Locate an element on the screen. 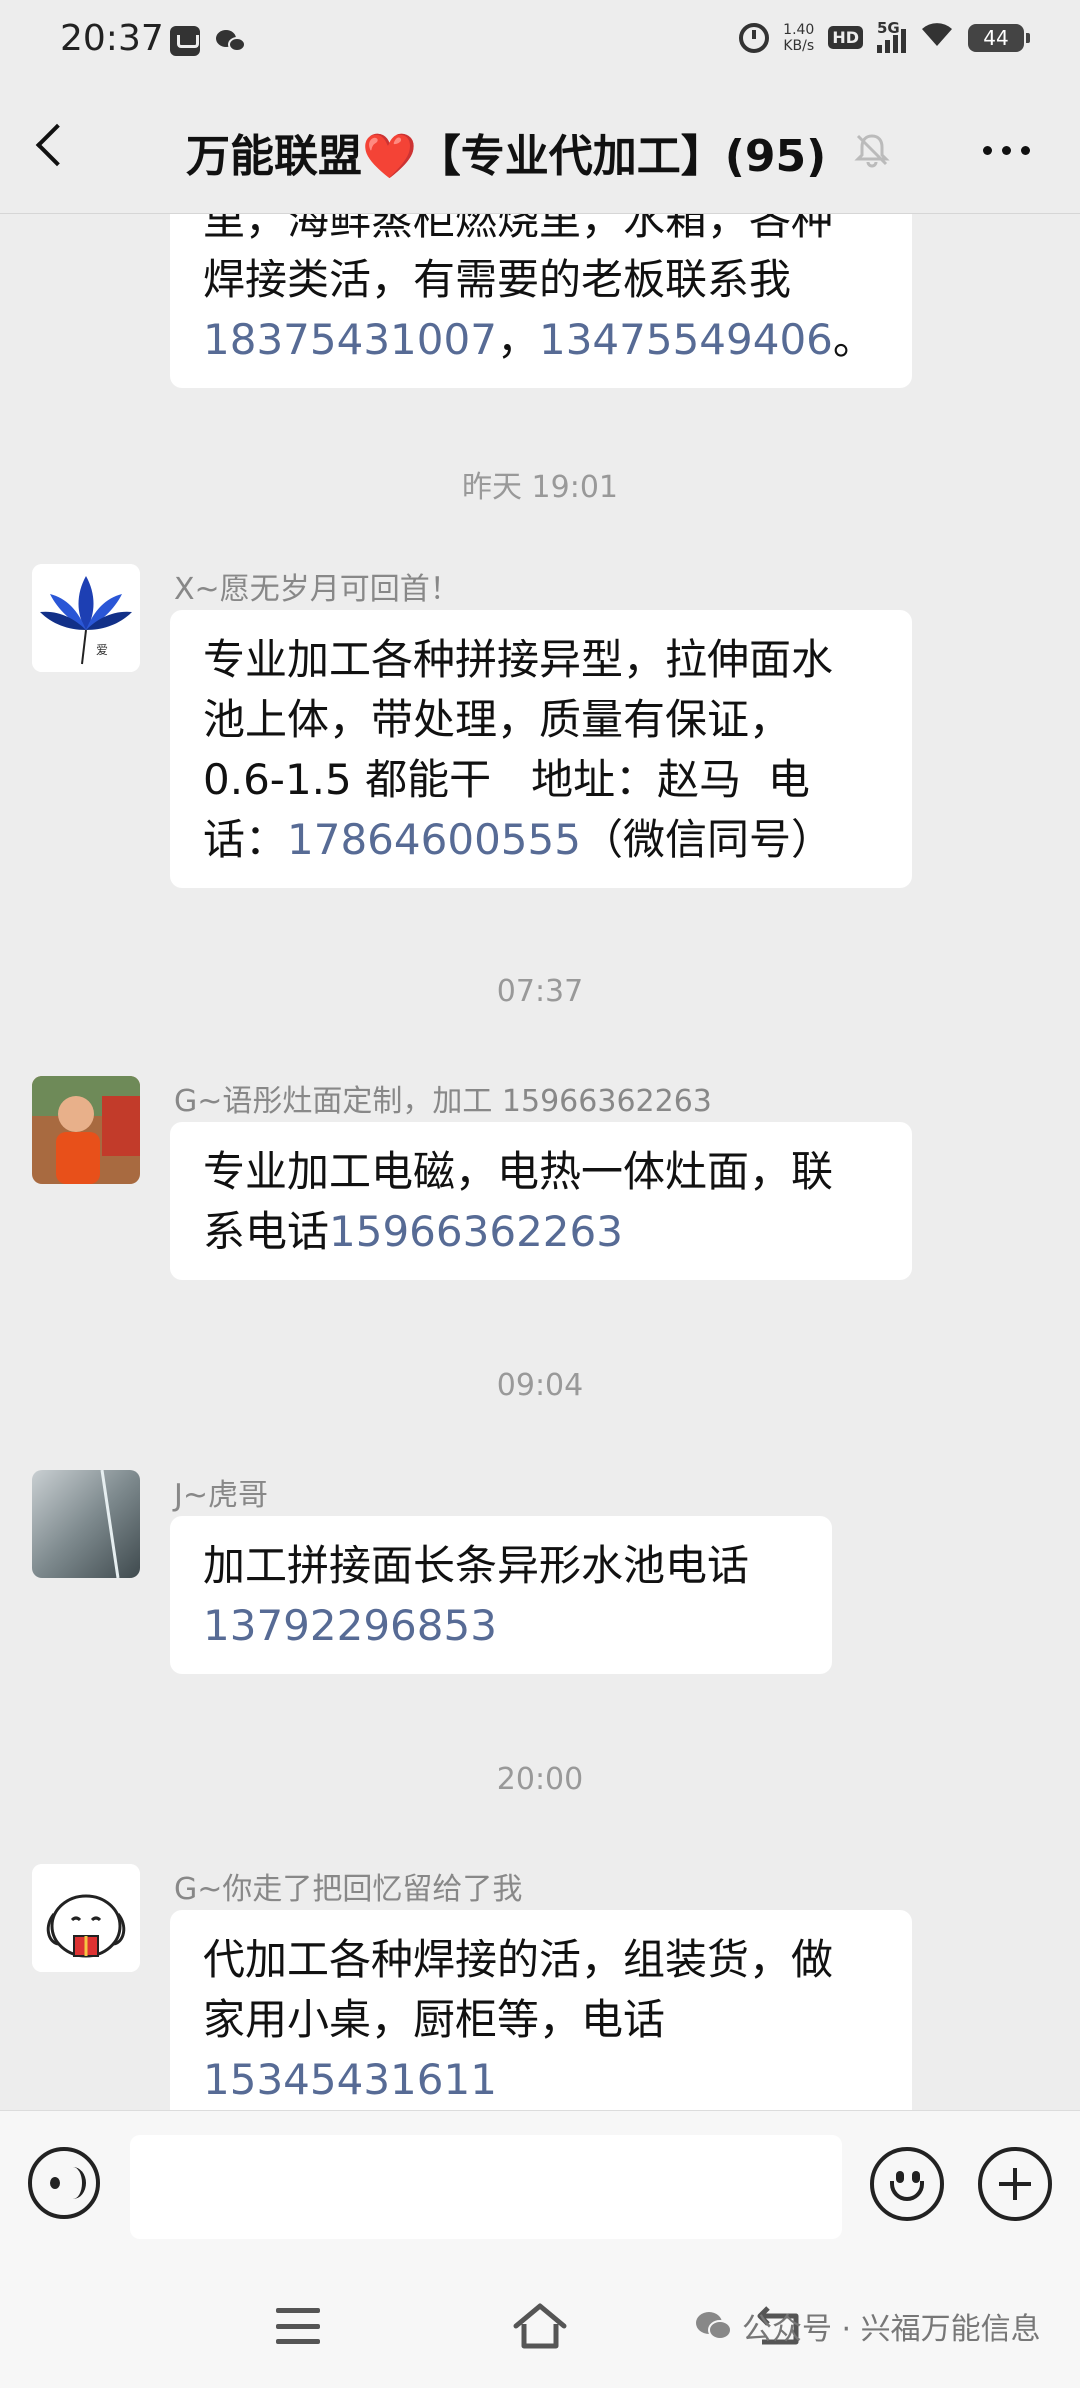 This screenshot has width=1080, height=2388. hd-badge: HD is located at coordinates (845, 37).